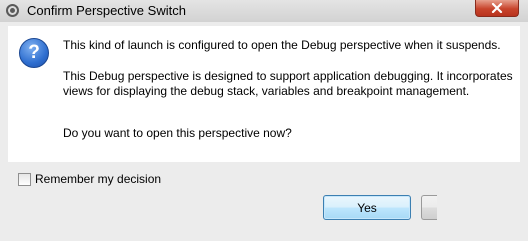 The width and height of the screenshot is (528, 241). What do you see at coordinates (34, 53) in the screenshot?
I see `question-icon: ?` at bounding box center [34, 53].